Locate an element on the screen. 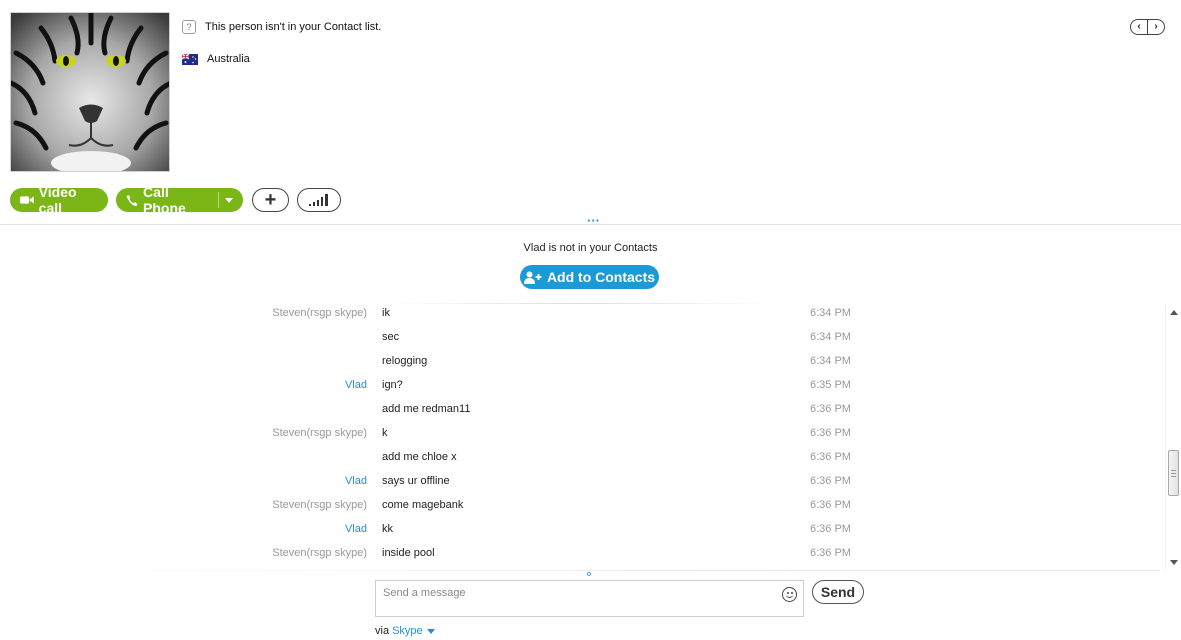 The width and height of the screenshot is (1181, 640). chat-message: add me redman11 6:36 PM is located at coordinates (580, 409).